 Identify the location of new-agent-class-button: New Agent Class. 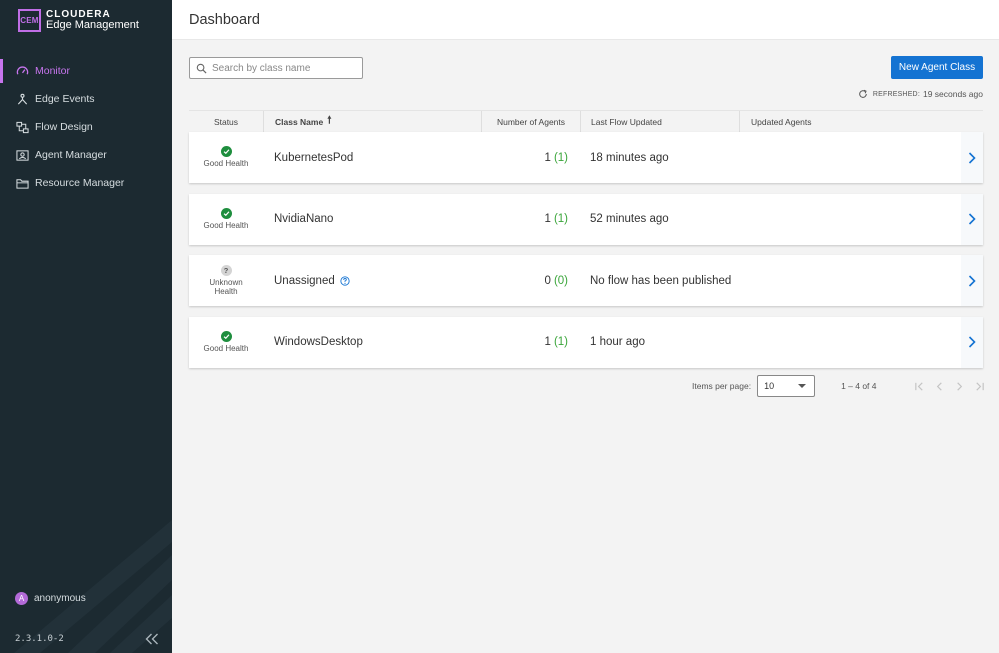
(937, 67).